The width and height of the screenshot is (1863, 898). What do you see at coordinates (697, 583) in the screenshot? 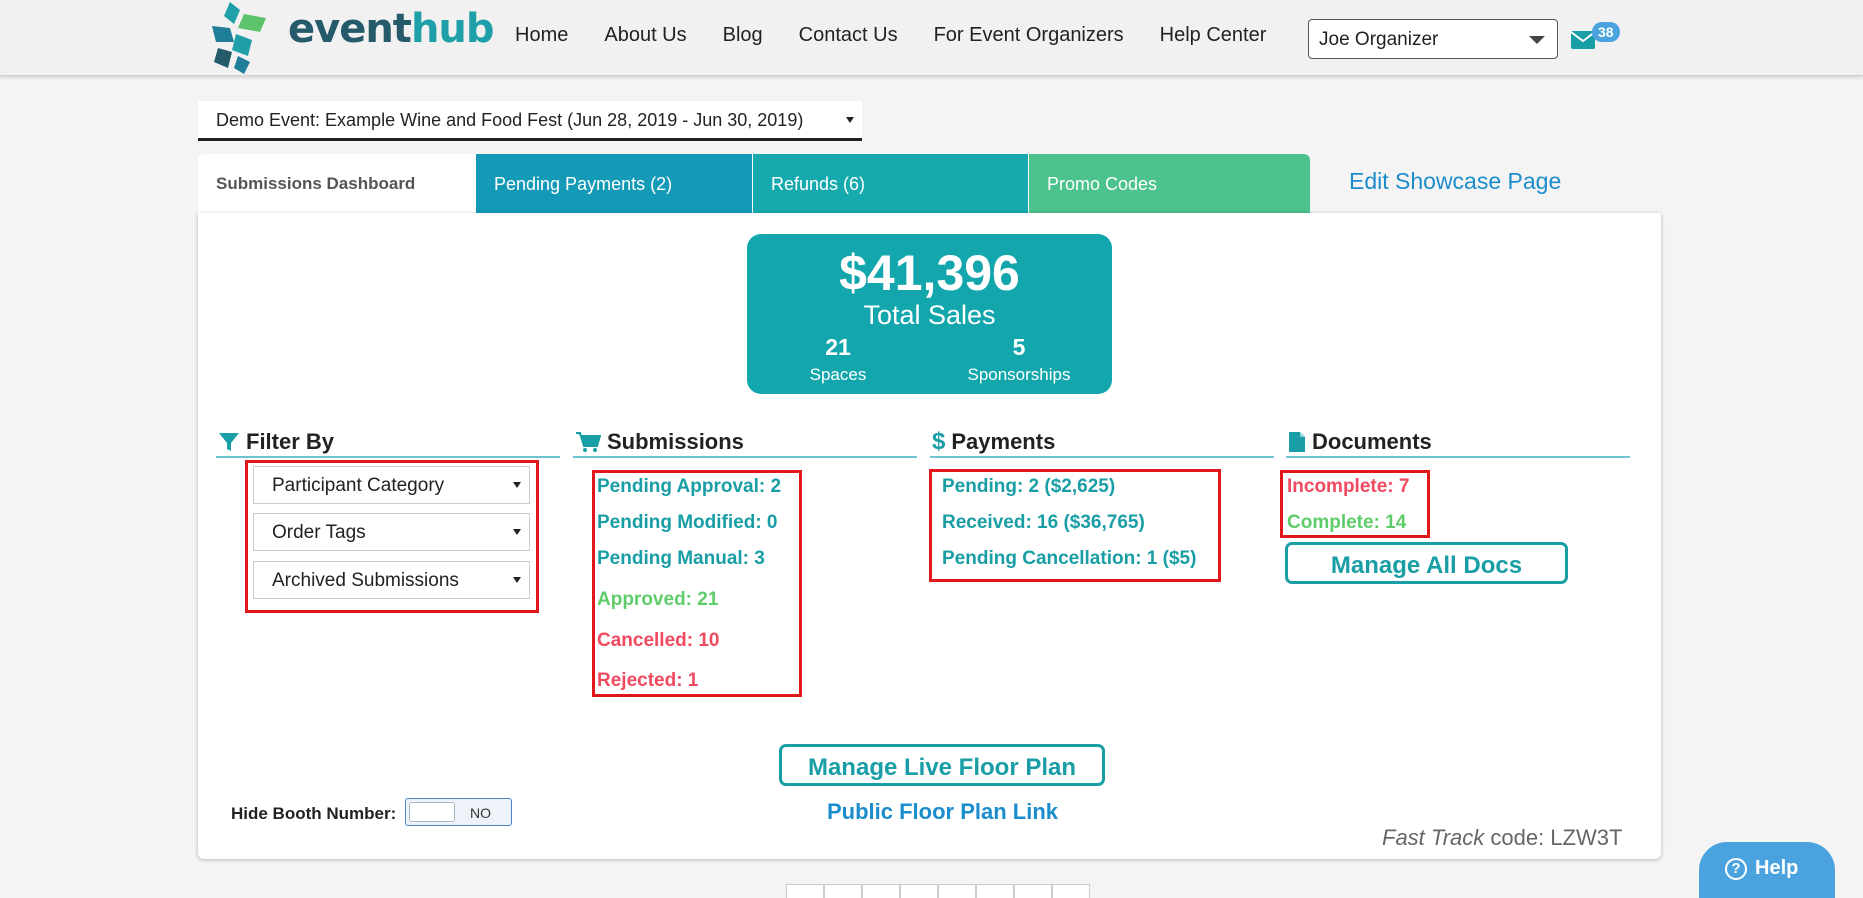
I see `submissions-highlight-box` at bounding box center [697, 583].